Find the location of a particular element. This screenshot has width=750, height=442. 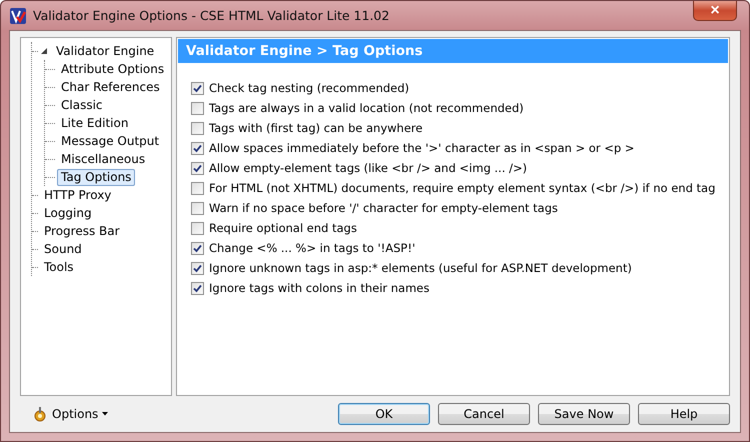

tree-item: Char References is located at coordinates (110, 87).